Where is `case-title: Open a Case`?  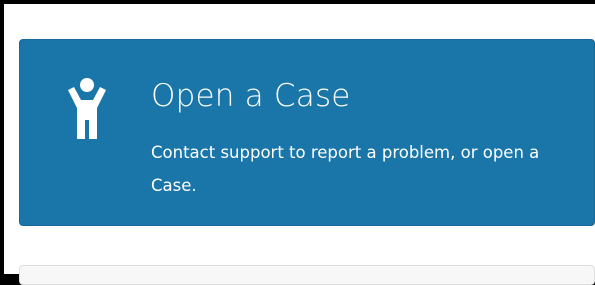 case-title: Open a Case is located at coordinates (251, 96).